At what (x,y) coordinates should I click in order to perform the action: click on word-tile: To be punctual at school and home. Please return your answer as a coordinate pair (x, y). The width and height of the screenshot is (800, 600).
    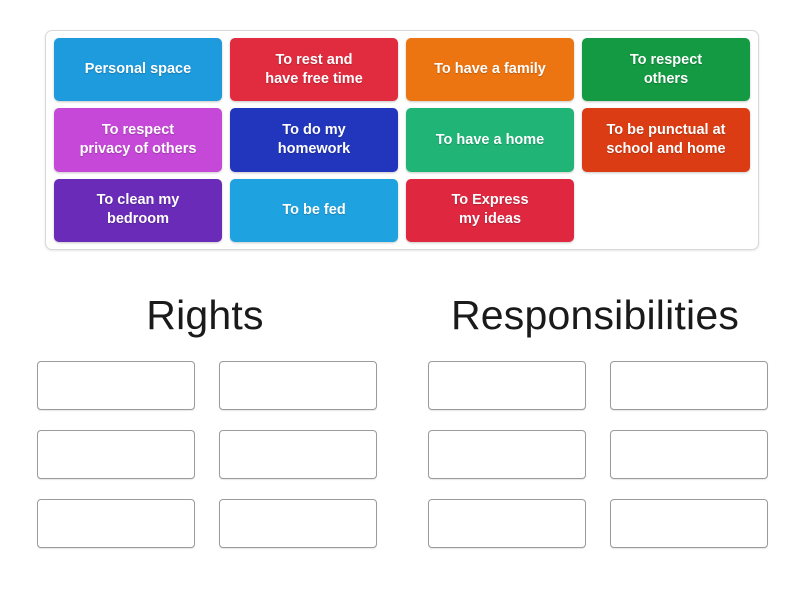
    Looking at the image, I should click on (666, 140).